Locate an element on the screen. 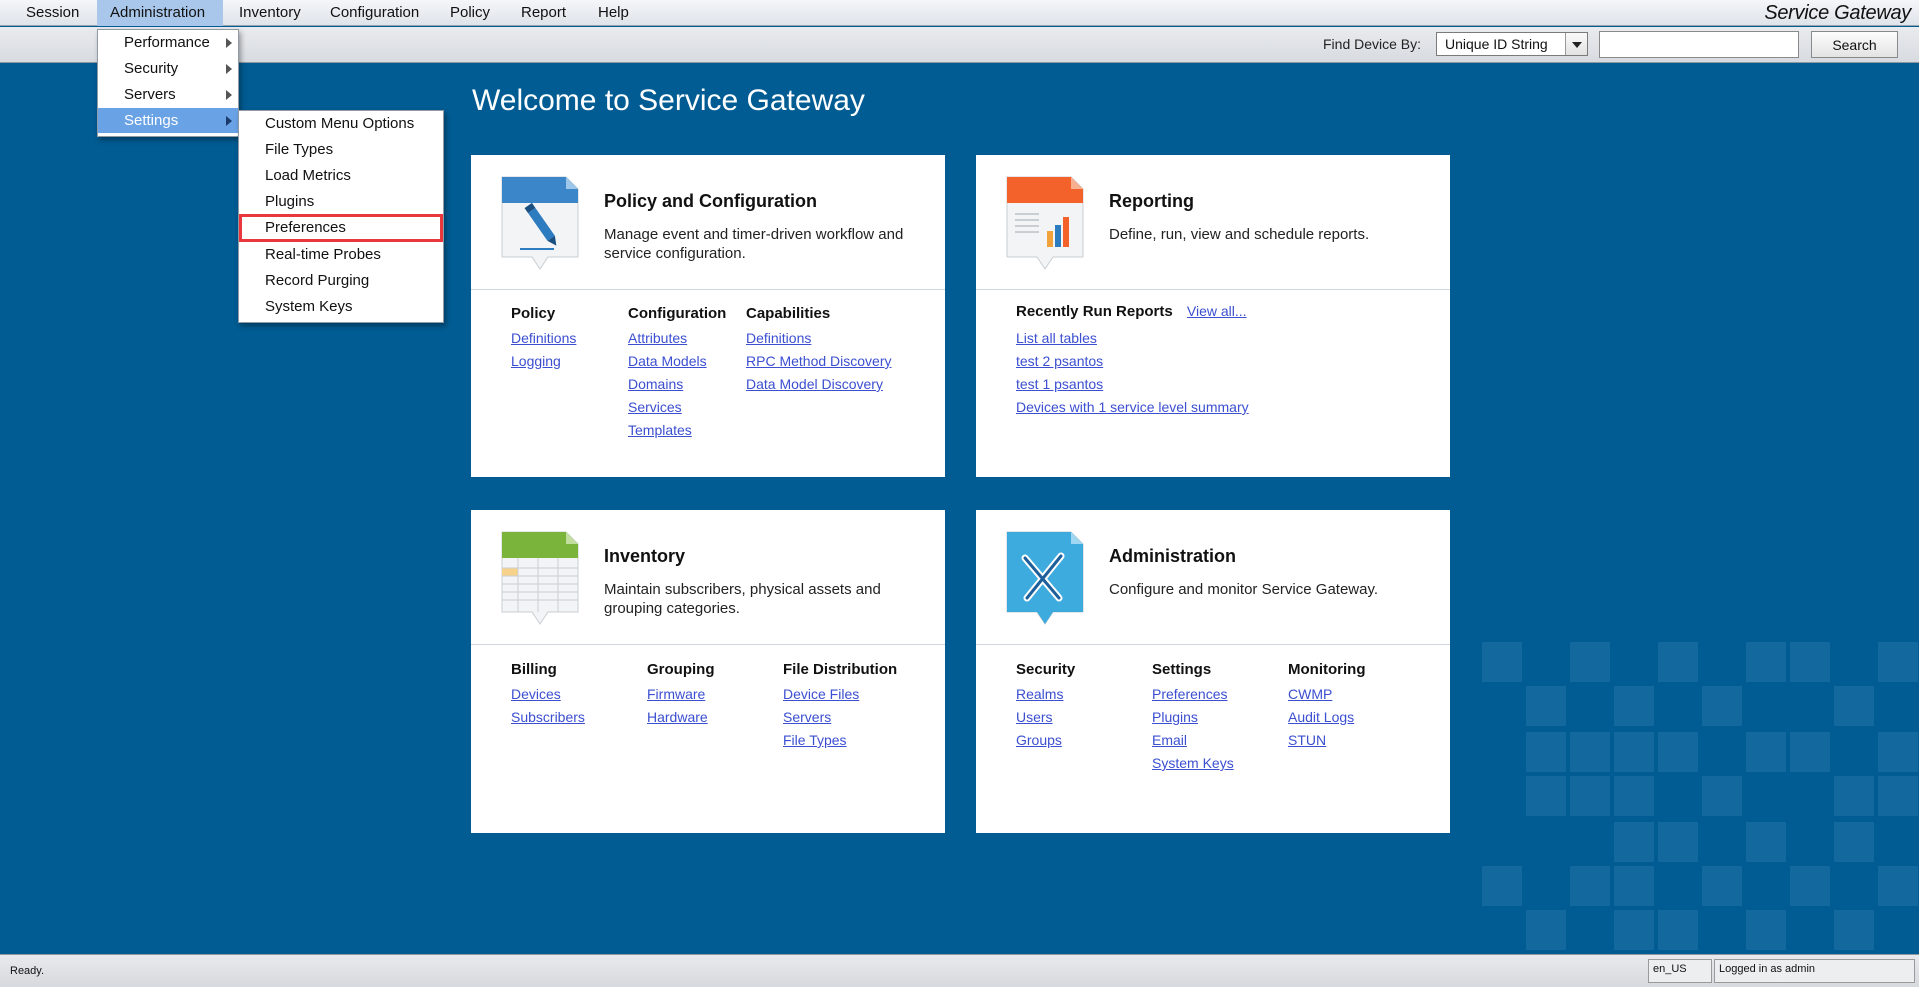  link-attributes: Attributes is located at coordinates (677, 338).